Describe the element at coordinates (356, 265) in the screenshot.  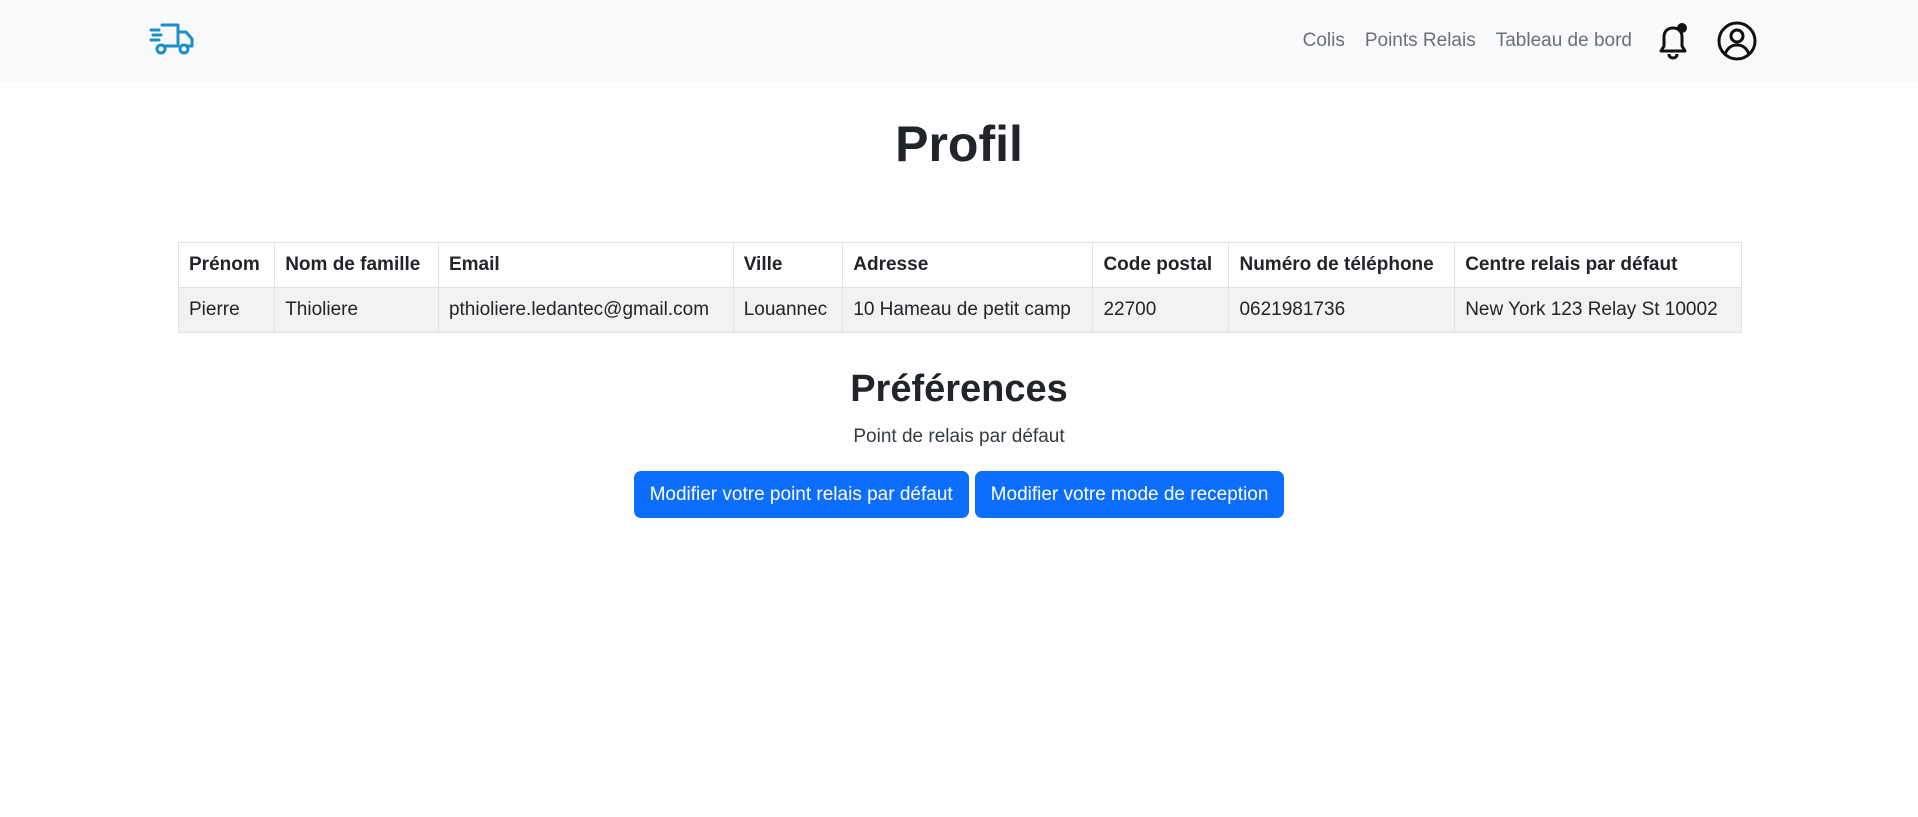
I see `col-header-nom: Nom de famille` at that location.